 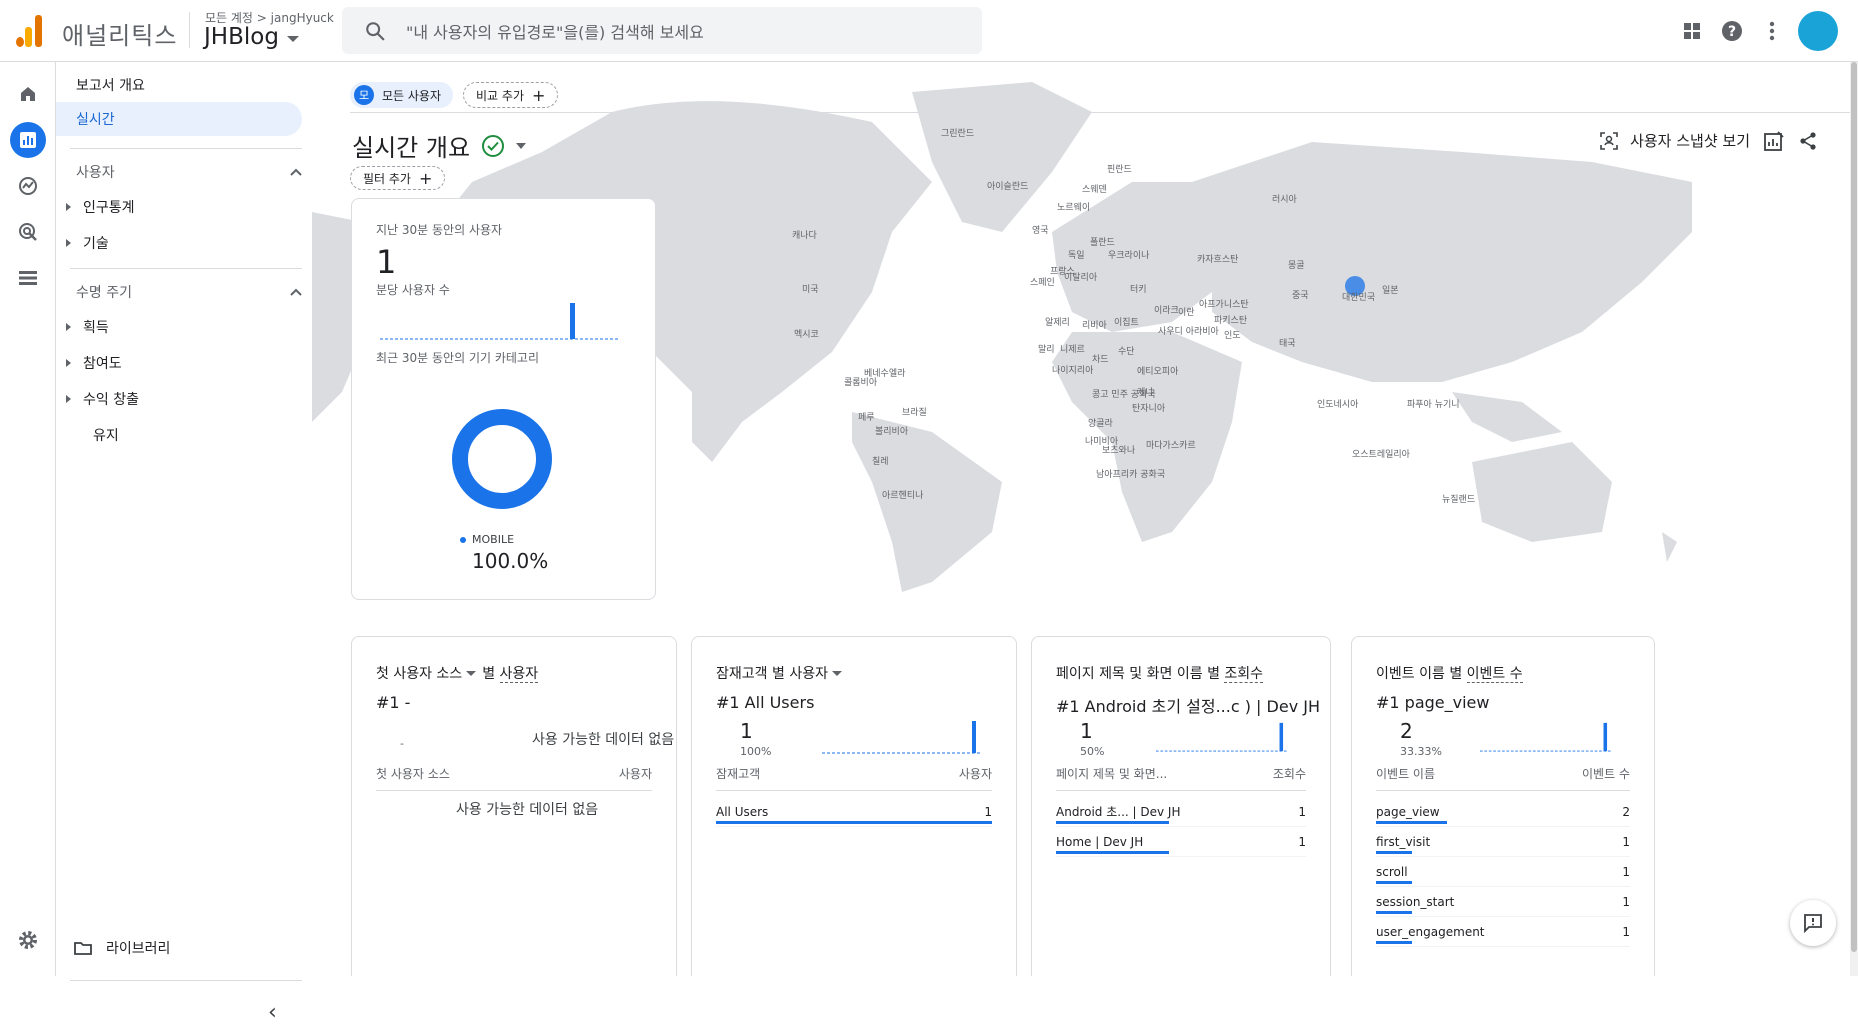 What do you see at coordinates (1129, 674) in the screenshot?
I see `dimension-label: 페이지 제목 및 화면 이름` at bounding box center [1129, 674].